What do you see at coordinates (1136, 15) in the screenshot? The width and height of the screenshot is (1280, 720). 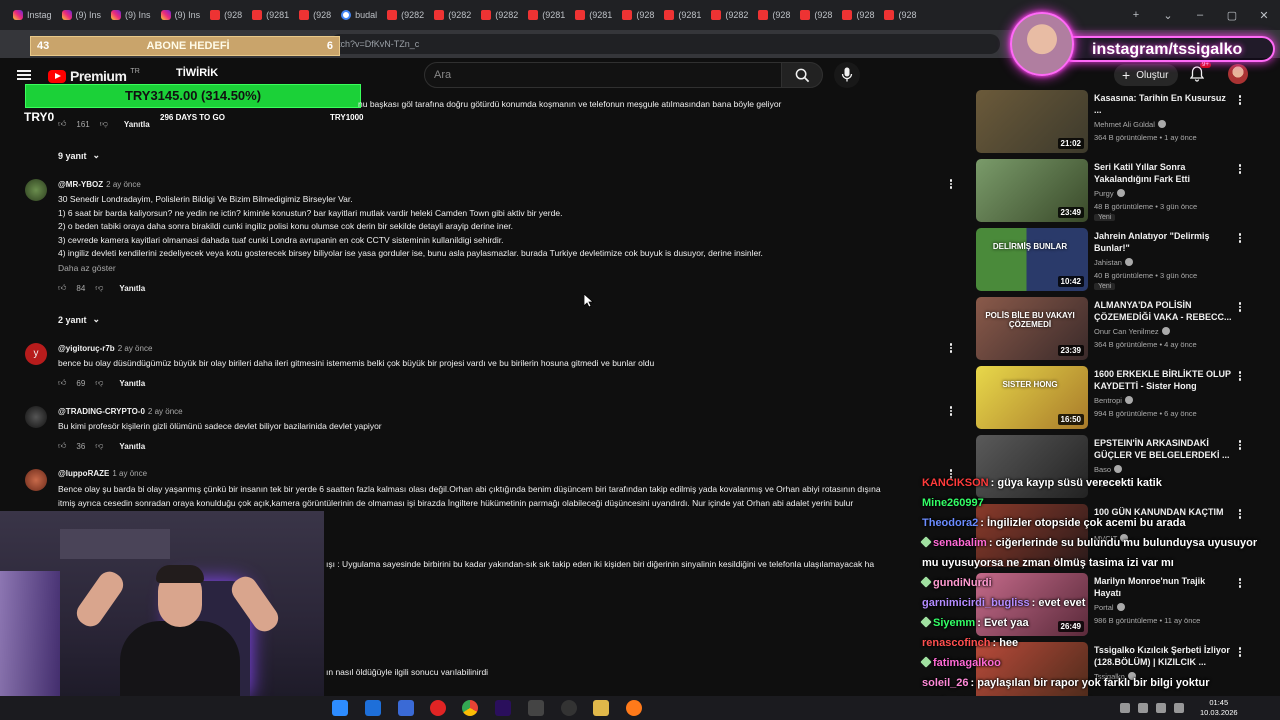 I see `new-tab-icon: +` at bounding box center [1136, 15].